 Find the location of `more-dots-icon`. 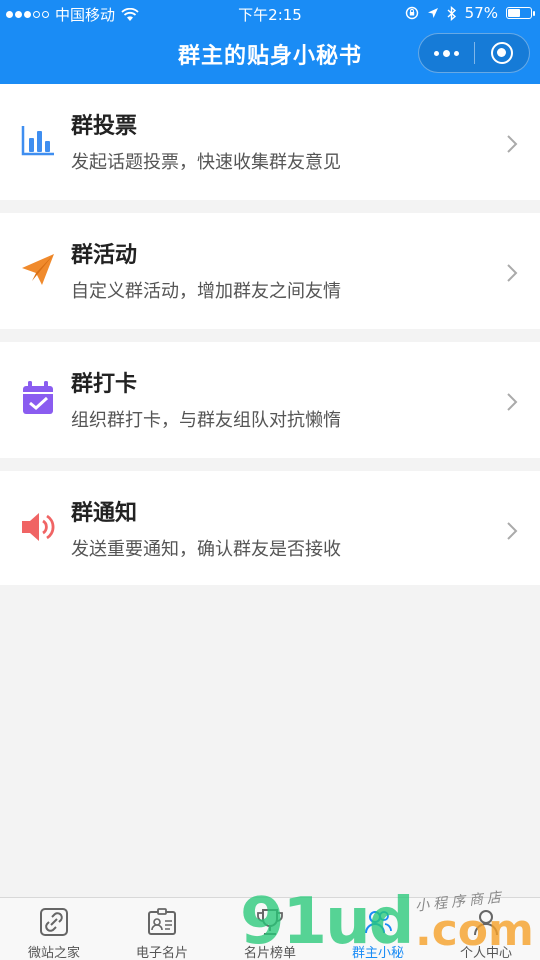

more-dots-icon is located at coordinates (446, 53).